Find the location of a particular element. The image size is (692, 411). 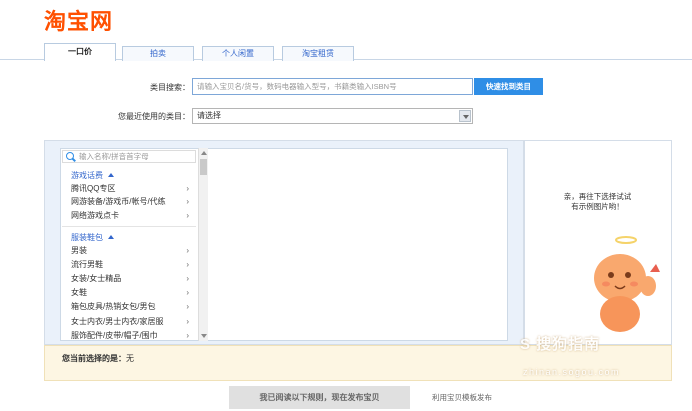

scroll-up-icon is located at coordinates (204, 153).